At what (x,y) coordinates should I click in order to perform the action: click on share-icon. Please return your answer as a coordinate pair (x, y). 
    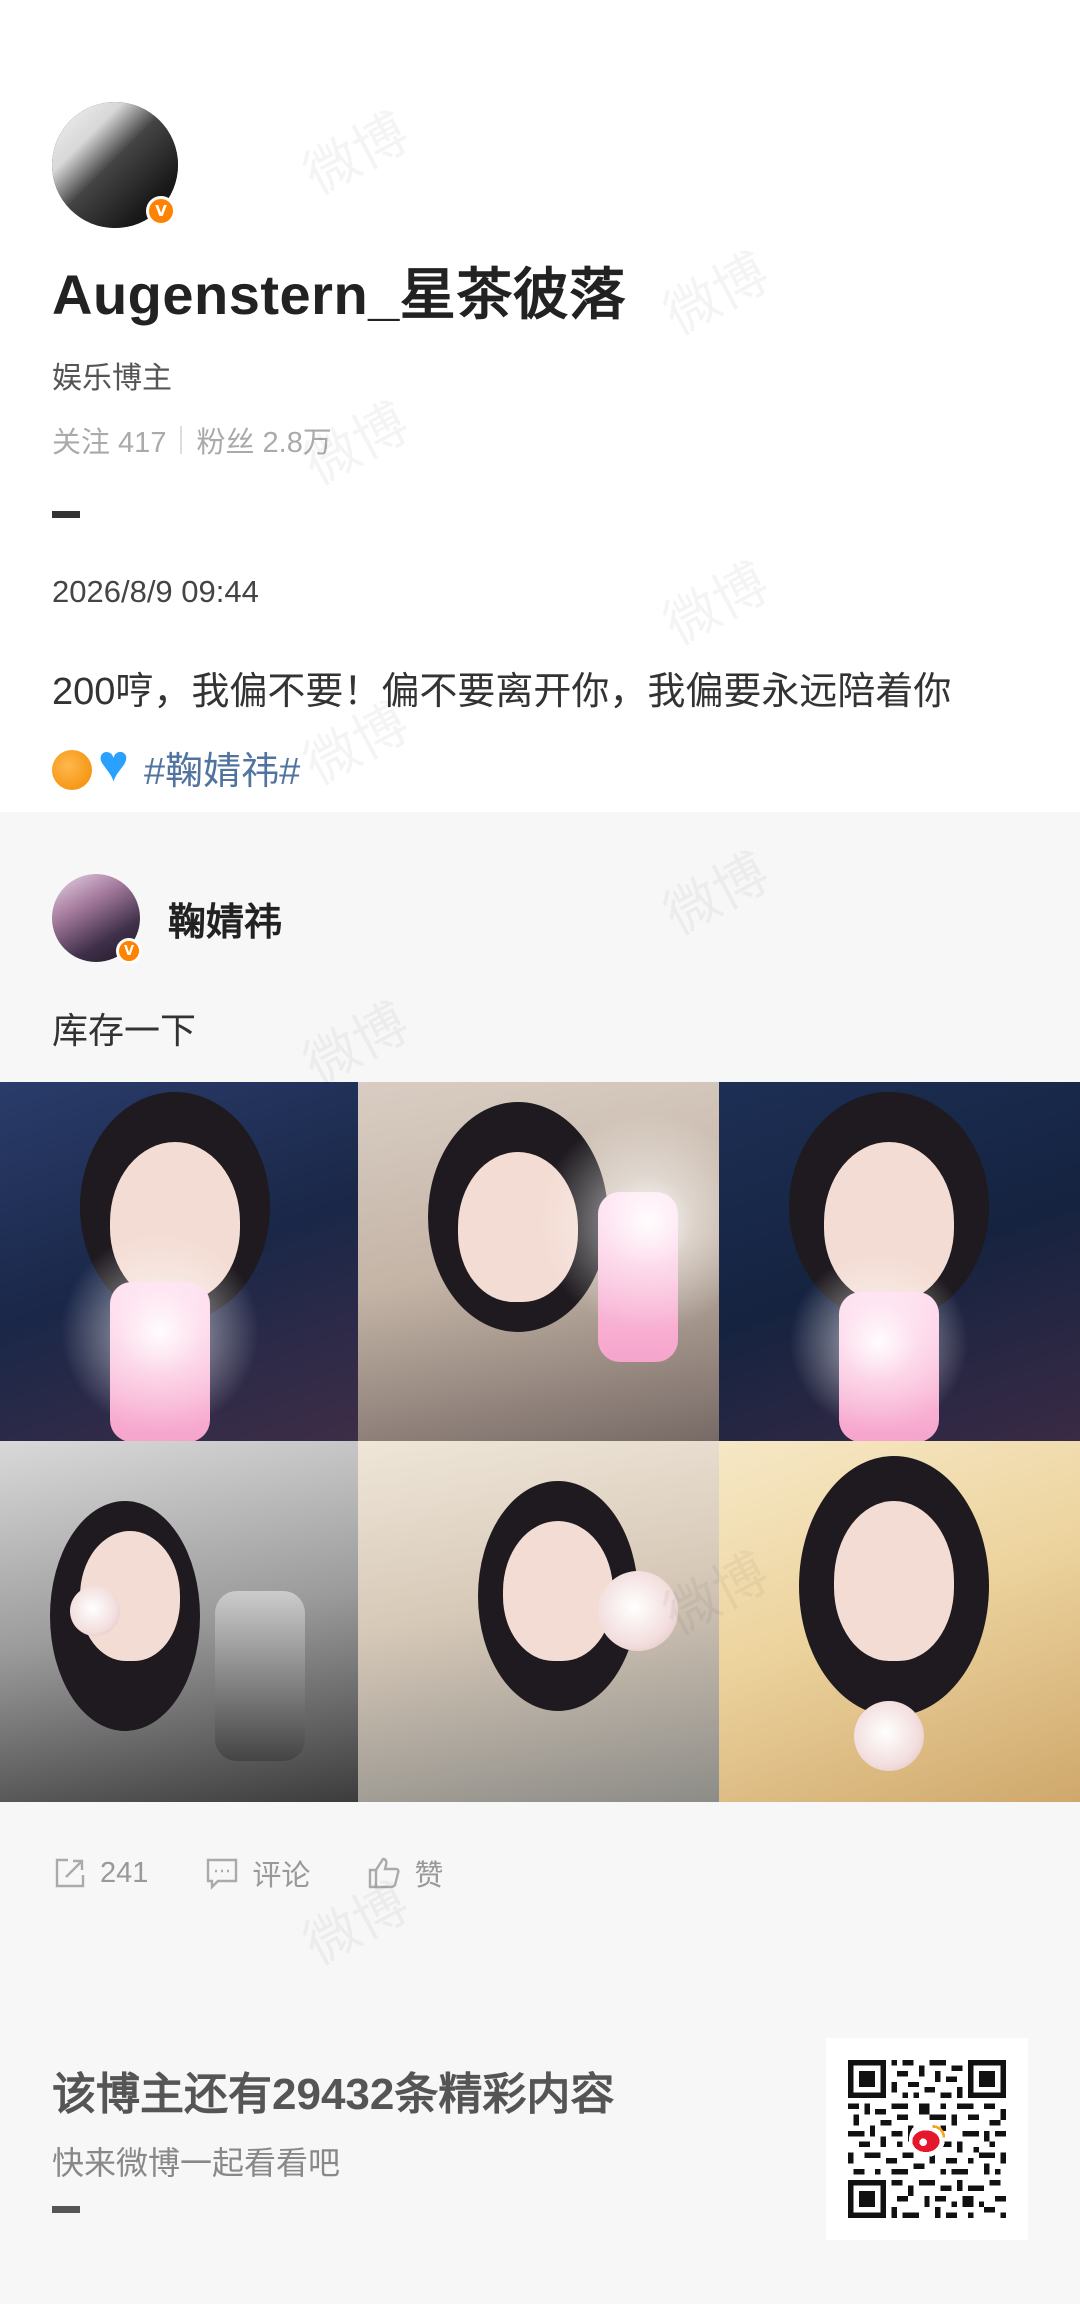
    Looking at the image, I should click on (70, 1873).